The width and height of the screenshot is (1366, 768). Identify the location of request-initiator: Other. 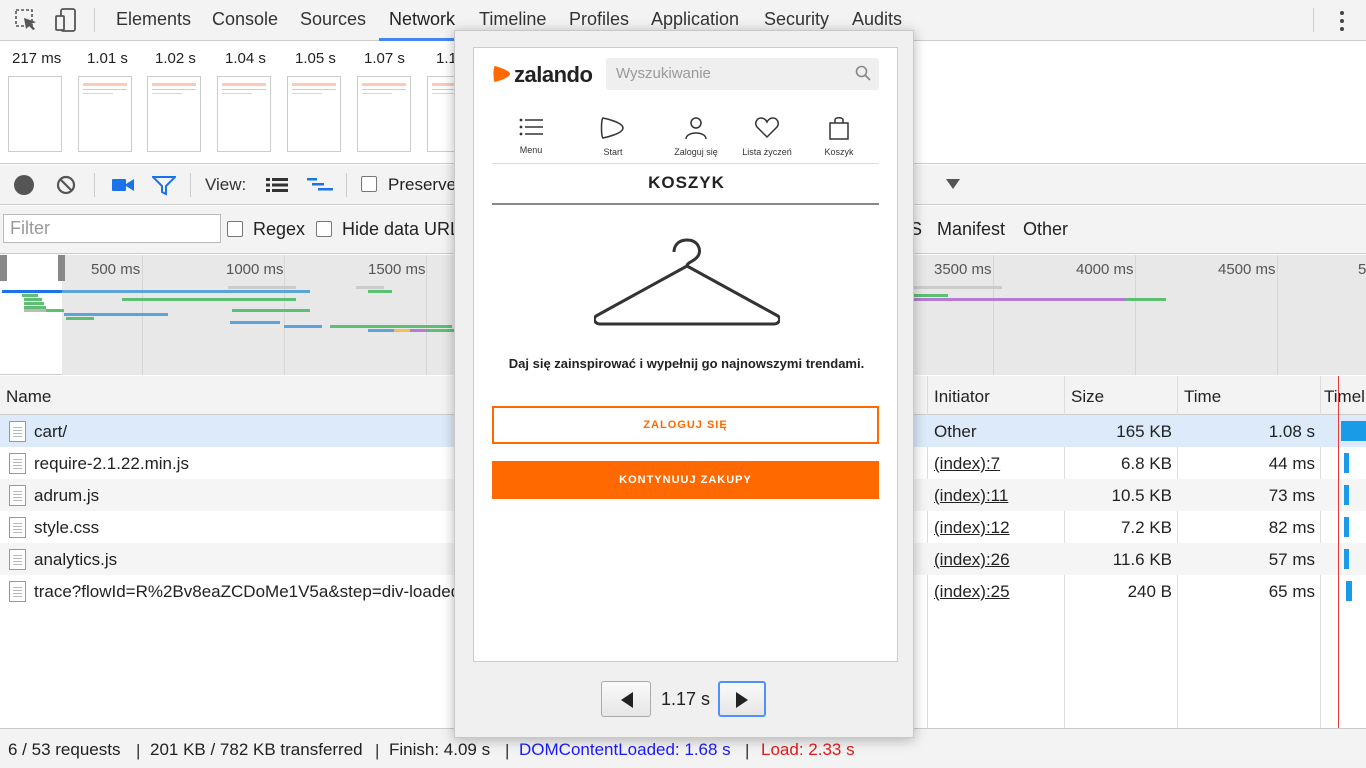
(955, 431).